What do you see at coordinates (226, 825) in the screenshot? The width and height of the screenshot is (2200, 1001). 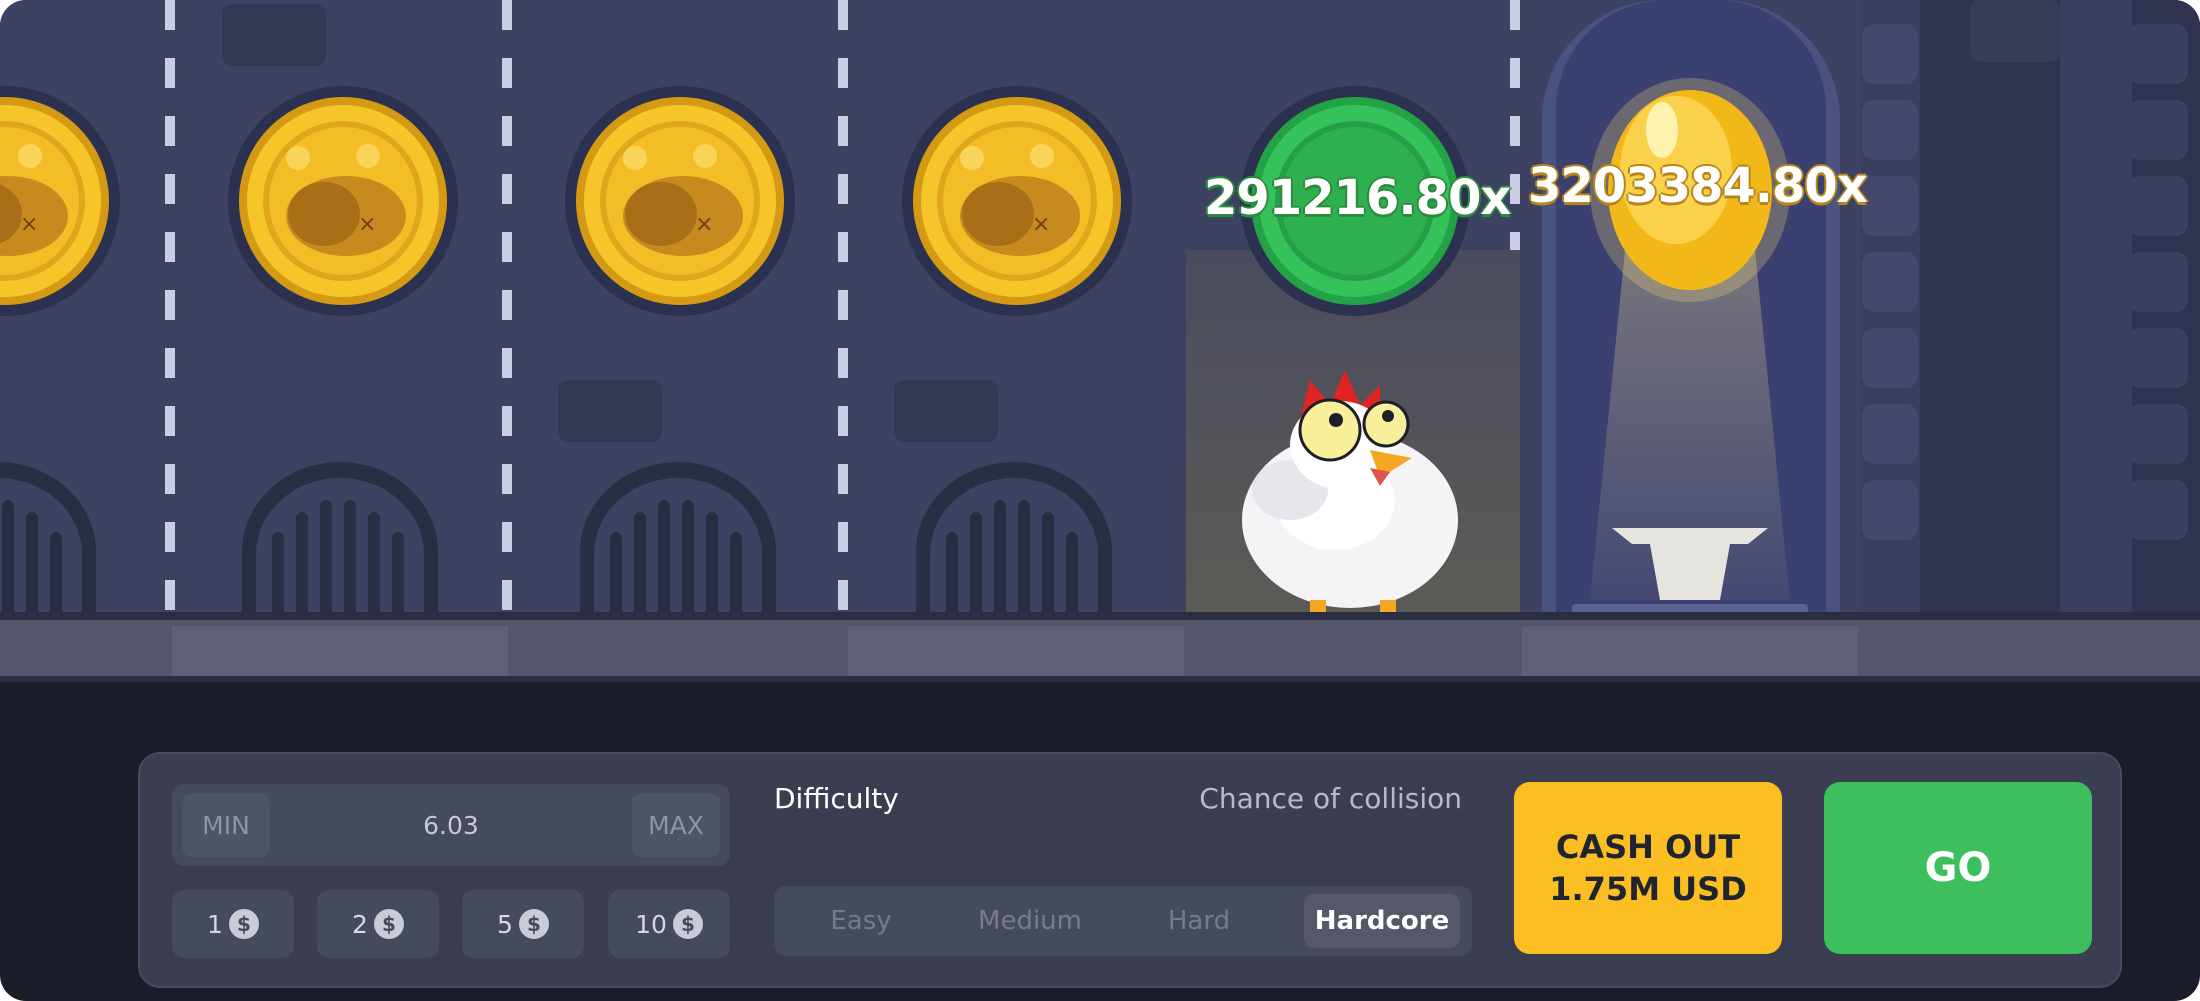 I see `min-bet-button: MIN` at bounding box center [226, 825].